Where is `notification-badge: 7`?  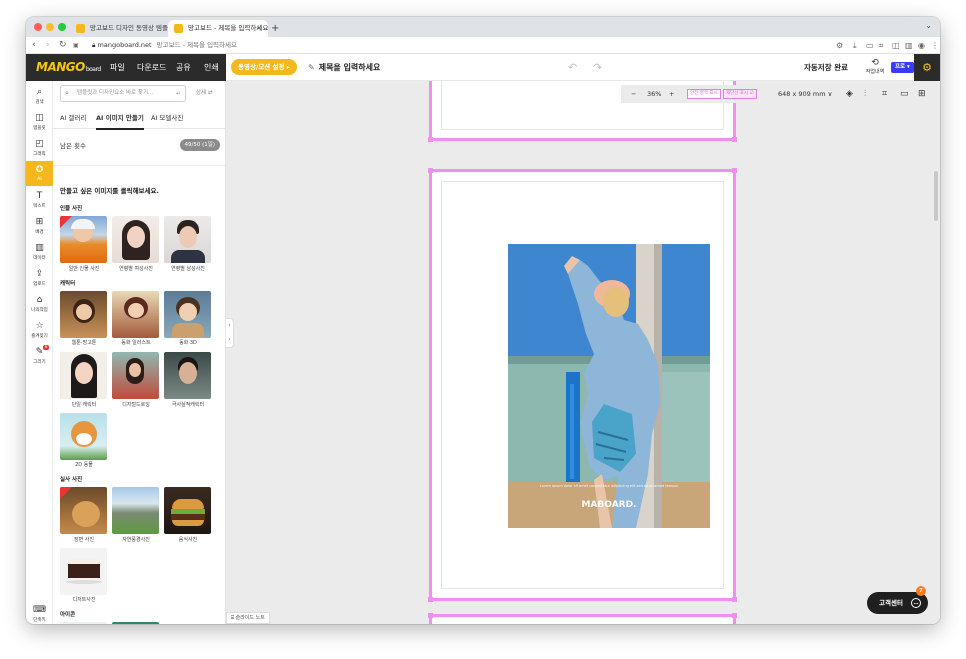 notification-badge: 7 is located at coordinates (921, 591).